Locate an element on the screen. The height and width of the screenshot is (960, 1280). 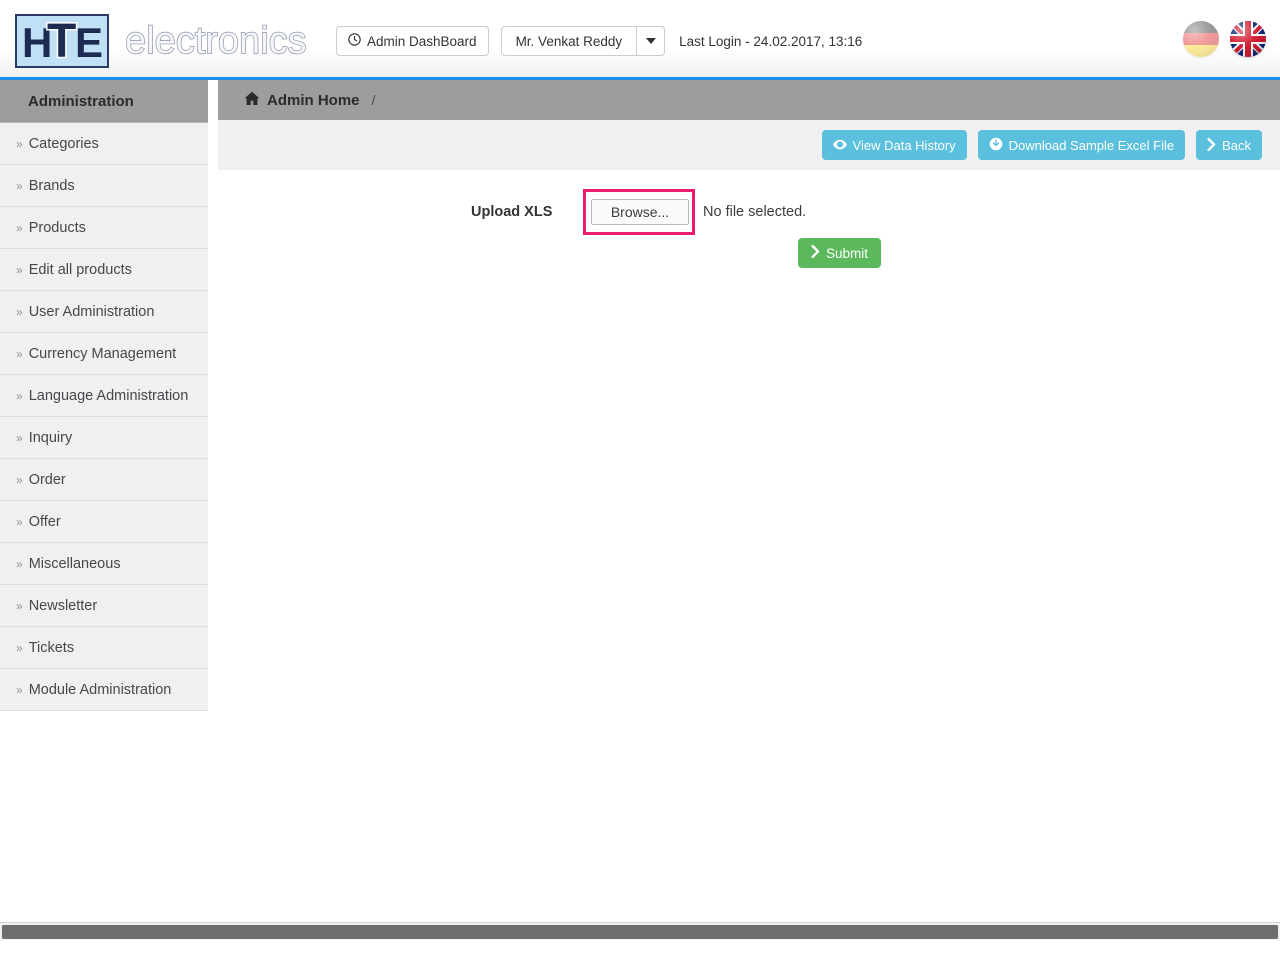
language-switcher is located at coordinates (1224, 39).